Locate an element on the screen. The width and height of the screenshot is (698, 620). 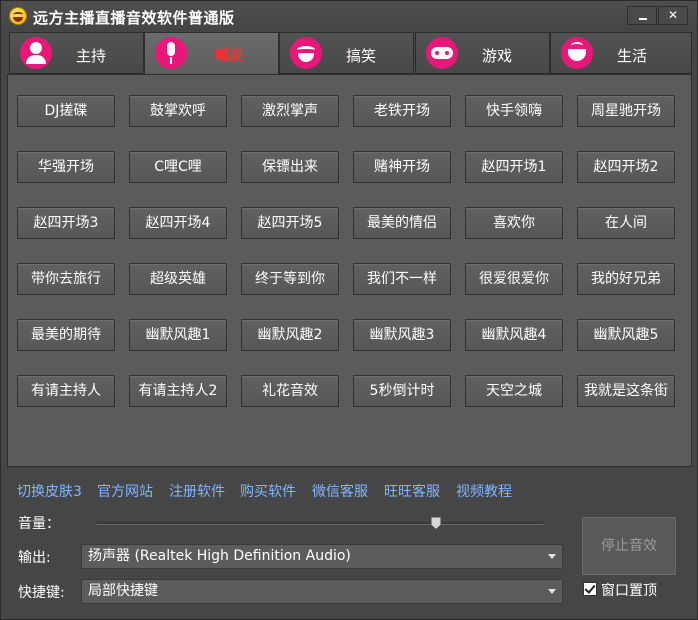
tab-life: 生活 is located at coordinates (621, 53).